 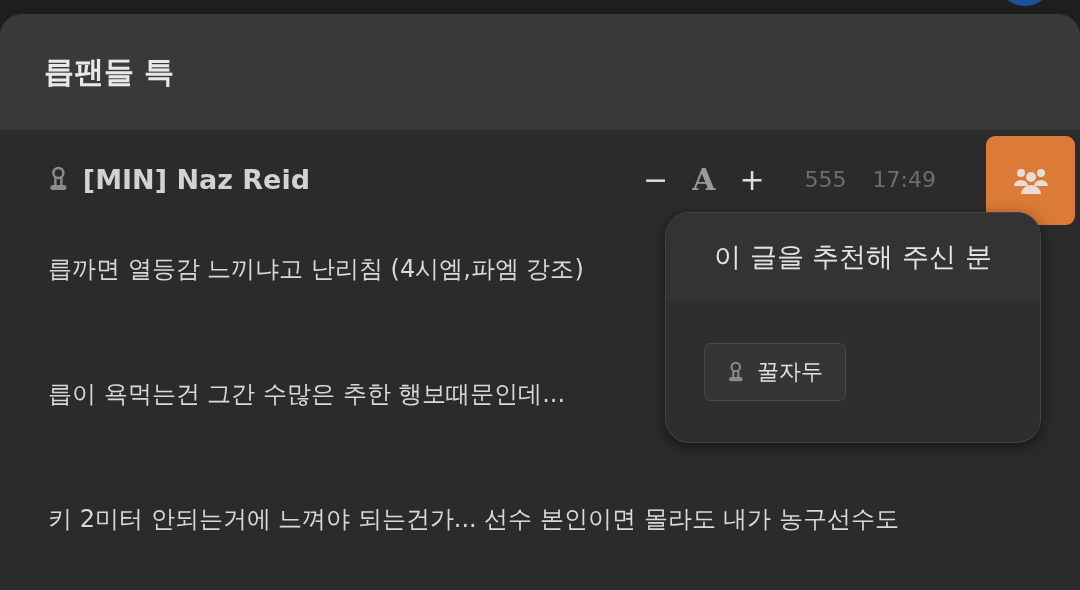 I want to click on user-chip: 꿀자두, so click(x=775, y=372).